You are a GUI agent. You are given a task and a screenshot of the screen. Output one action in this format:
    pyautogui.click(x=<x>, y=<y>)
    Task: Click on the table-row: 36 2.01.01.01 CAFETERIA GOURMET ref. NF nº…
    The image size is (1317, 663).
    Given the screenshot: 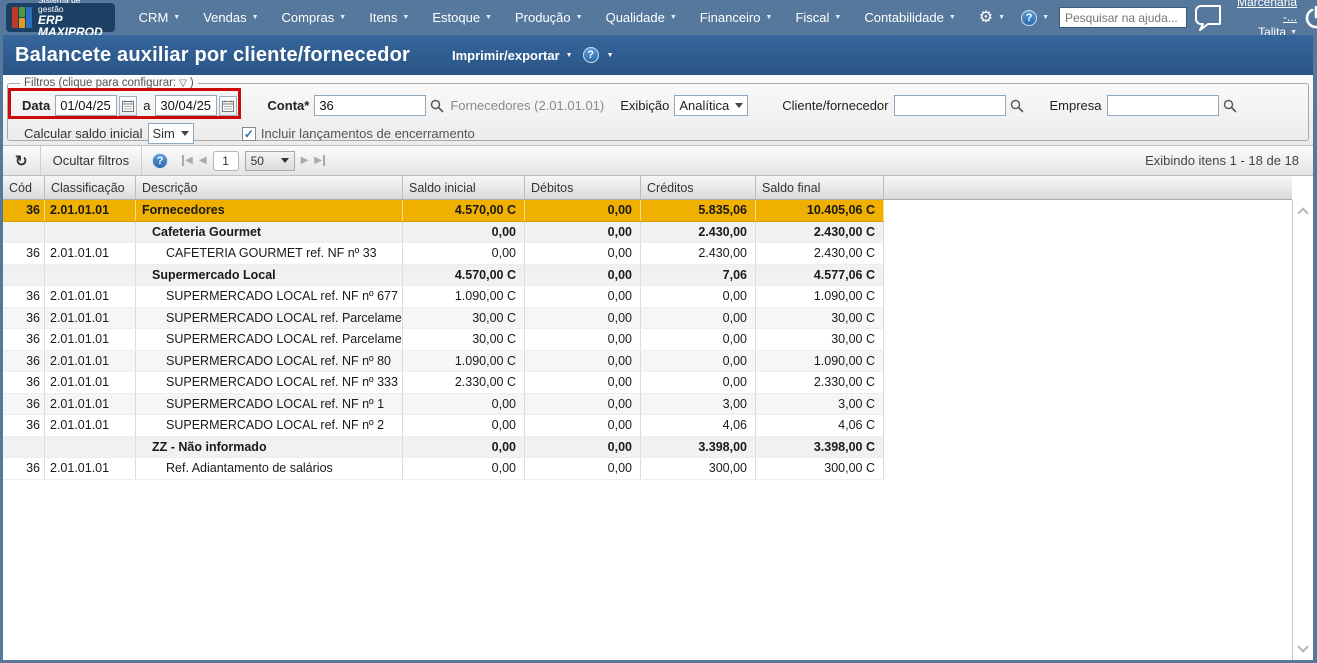 What is the action you would take?
    pyautogui.click(x=443, y=254)
    